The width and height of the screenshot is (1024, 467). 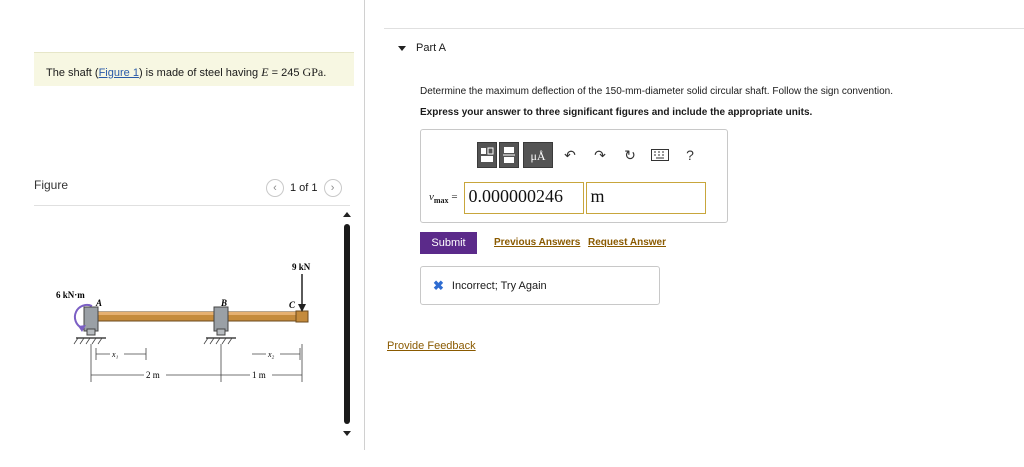 I want to click on answer-panel: μÅ ↶ ↷ ↻ ? vmax = 0.000000246 m, so click(x=574, y=176).